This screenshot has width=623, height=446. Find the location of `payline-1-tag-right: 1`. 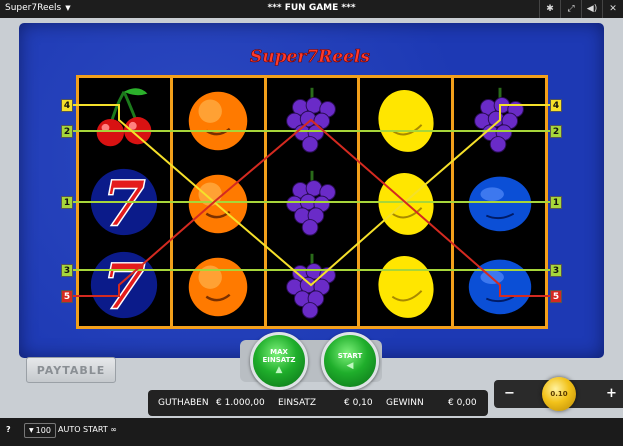

payline-1-tag-right: 1 is located at coordinates (556, 202).